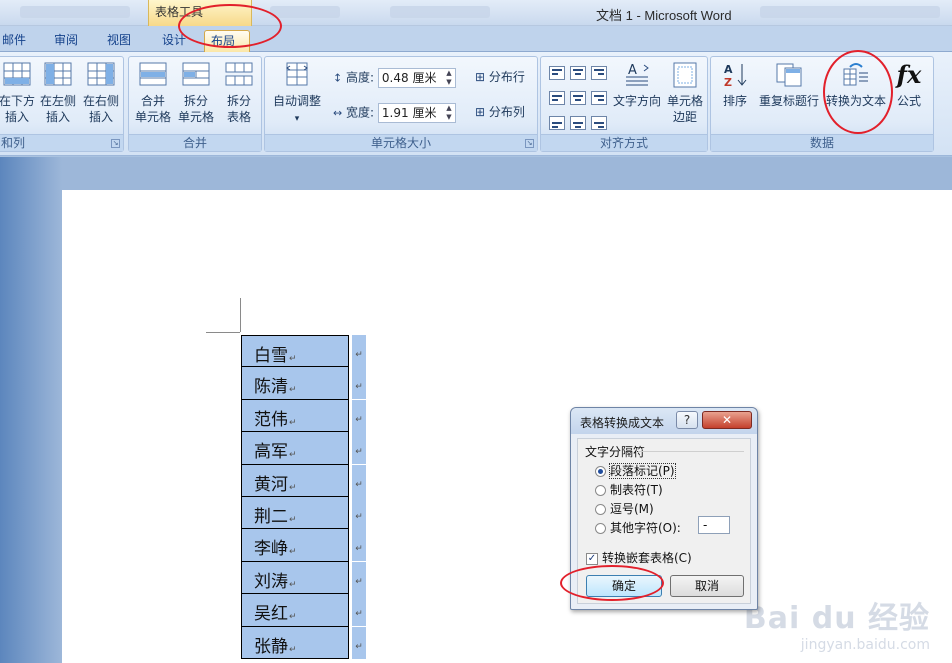  I want to click on height-input: 0.48 厘米 ▲ ▼, so click(416, 78).